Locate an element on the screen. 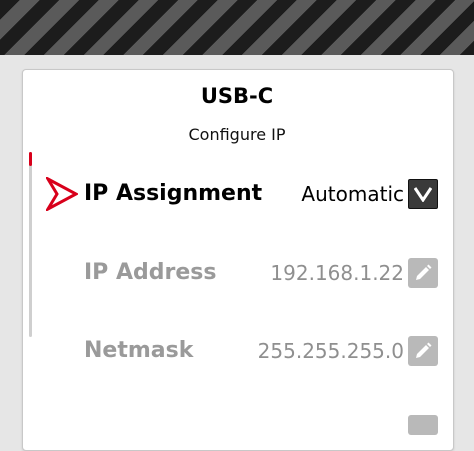  setting-row-ip-address: IP Address 192.168.1.22 is located at coordinates (237, 273).